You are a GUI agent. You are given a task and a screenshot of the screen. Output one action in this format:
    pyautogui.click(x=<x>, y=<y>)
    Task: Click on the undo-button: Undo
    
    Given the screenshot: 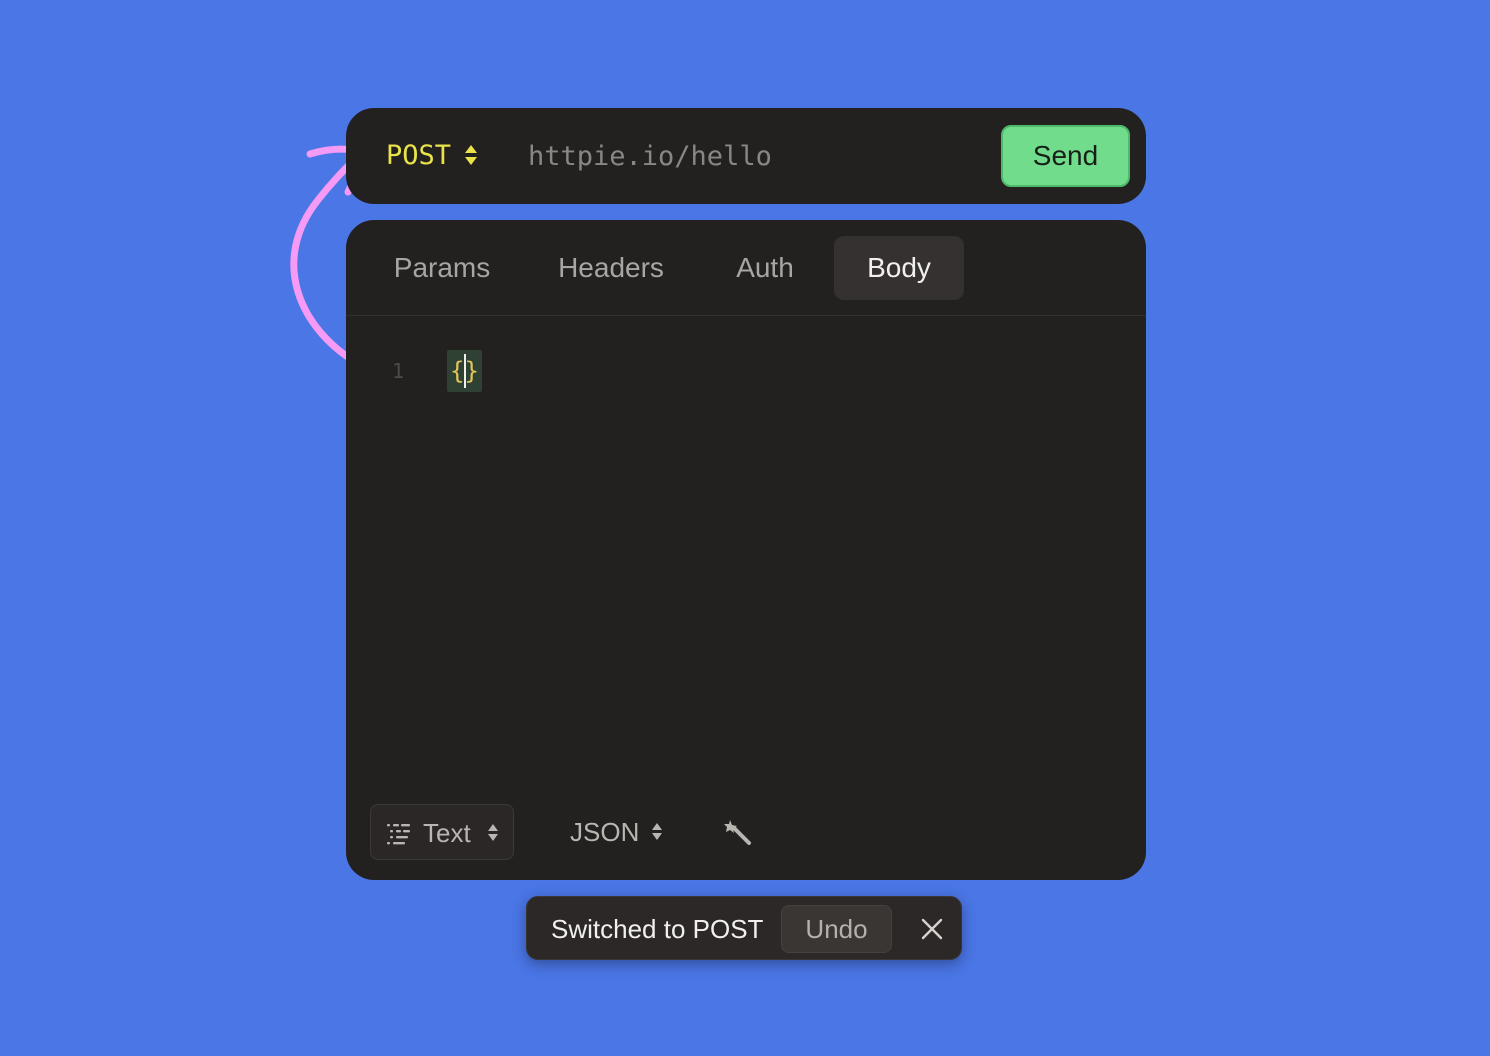 What is the action you would take?
    pyautogui.click(x=836, y=929)
    